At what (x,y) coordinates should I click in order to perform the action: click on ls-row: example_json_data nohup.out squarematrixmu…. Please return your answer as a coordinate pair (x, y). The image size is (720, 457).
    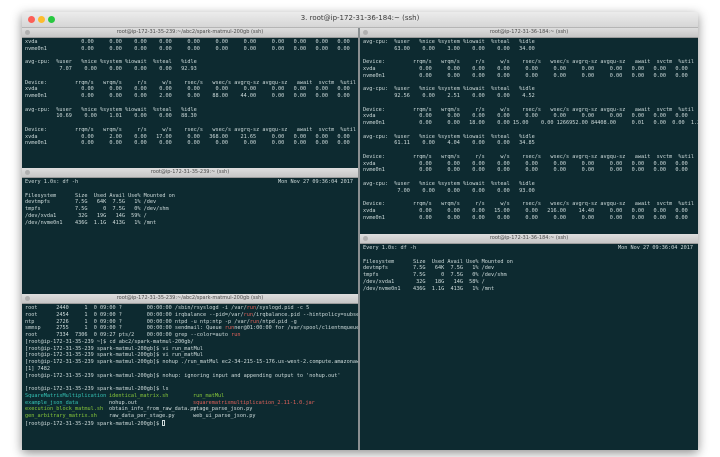
    Looking at the image, I should click on (190, 403).